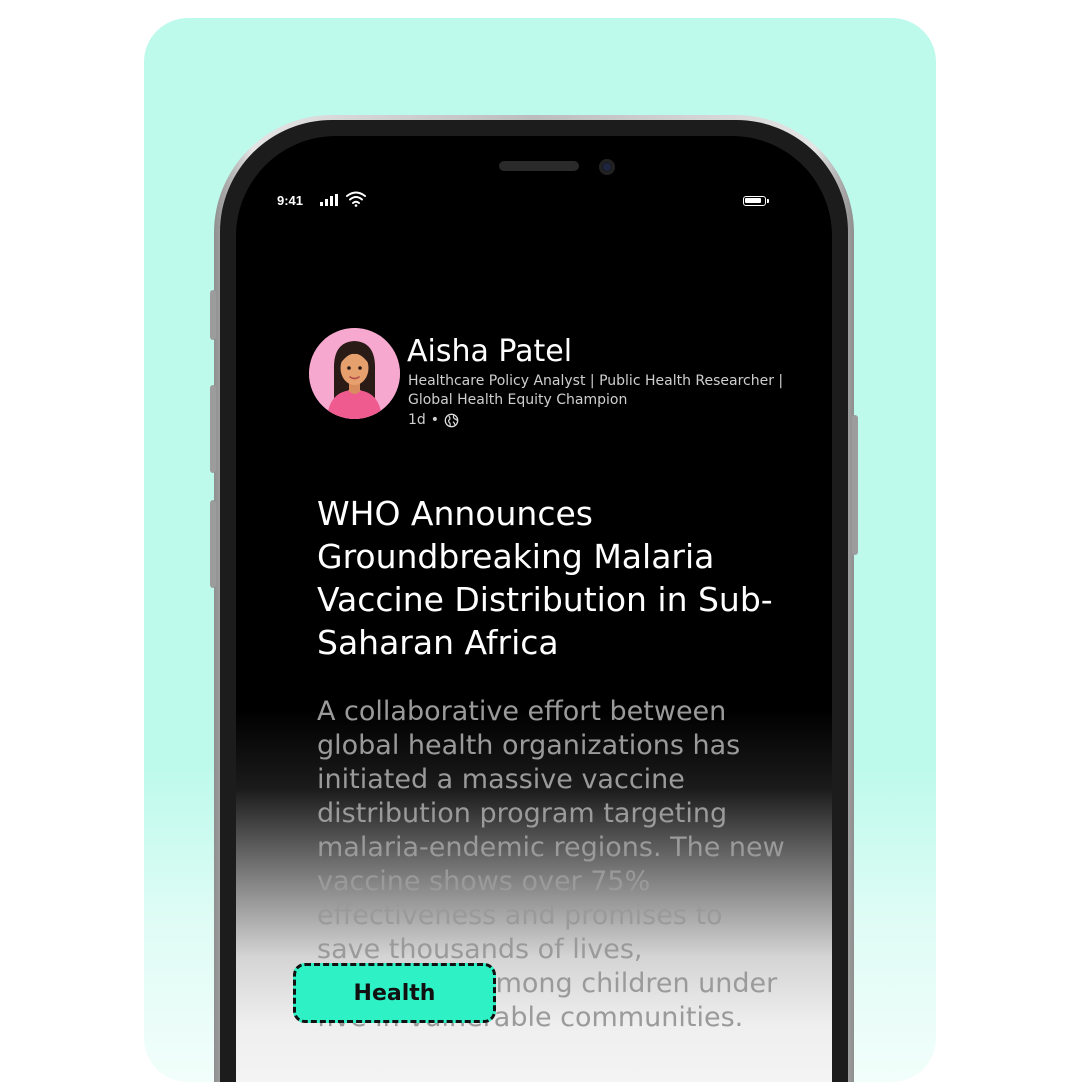 Image resolution: width=1080 pixels, height=1082 pixels. What do you see at coordinates (417, 420) in the screenshot?
I see `post-age: 1d` at bounding box center [417, 420].